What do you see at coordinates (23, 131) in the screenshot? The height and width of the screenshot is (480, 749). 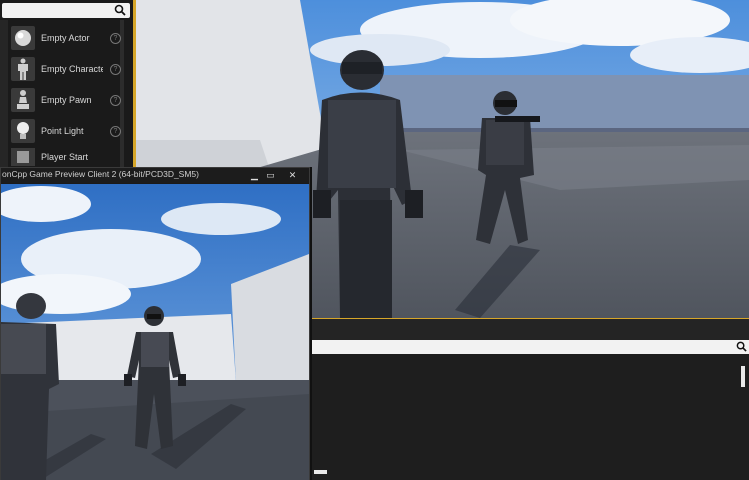 I see `light-bulb-icon` at bounding box center [23, 131].